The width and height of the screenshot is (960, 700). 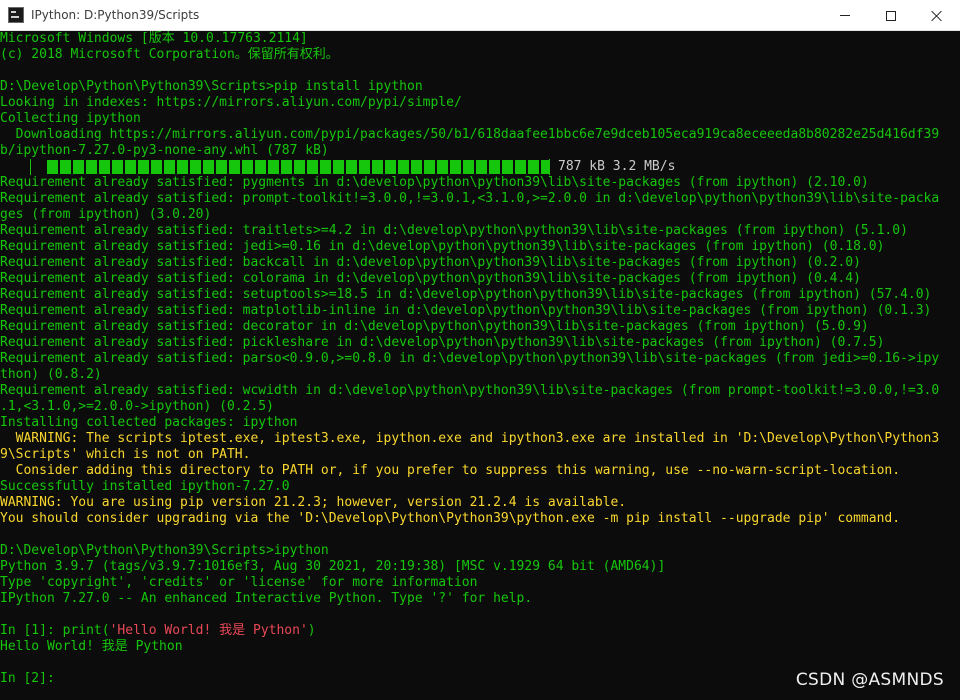 I want to click on progress-indent, so click(x=15, y=167).